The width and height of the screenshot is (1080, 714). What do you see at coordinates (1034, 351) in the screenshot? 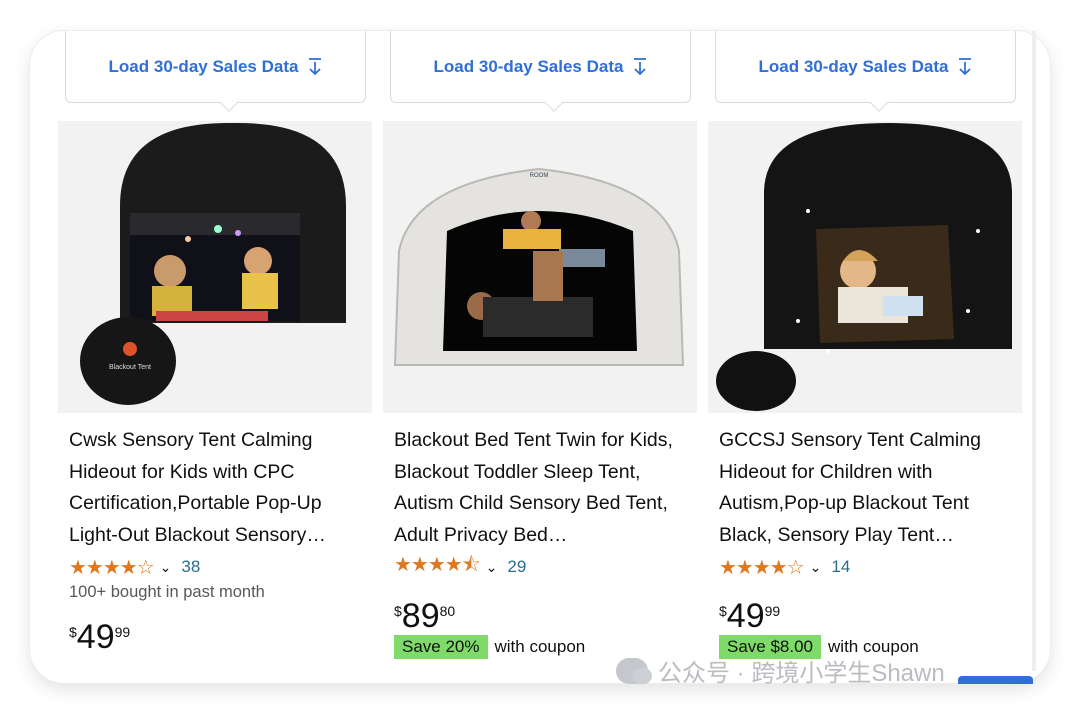
I see `scrollbar-track` at bounding box center [1034, 351].